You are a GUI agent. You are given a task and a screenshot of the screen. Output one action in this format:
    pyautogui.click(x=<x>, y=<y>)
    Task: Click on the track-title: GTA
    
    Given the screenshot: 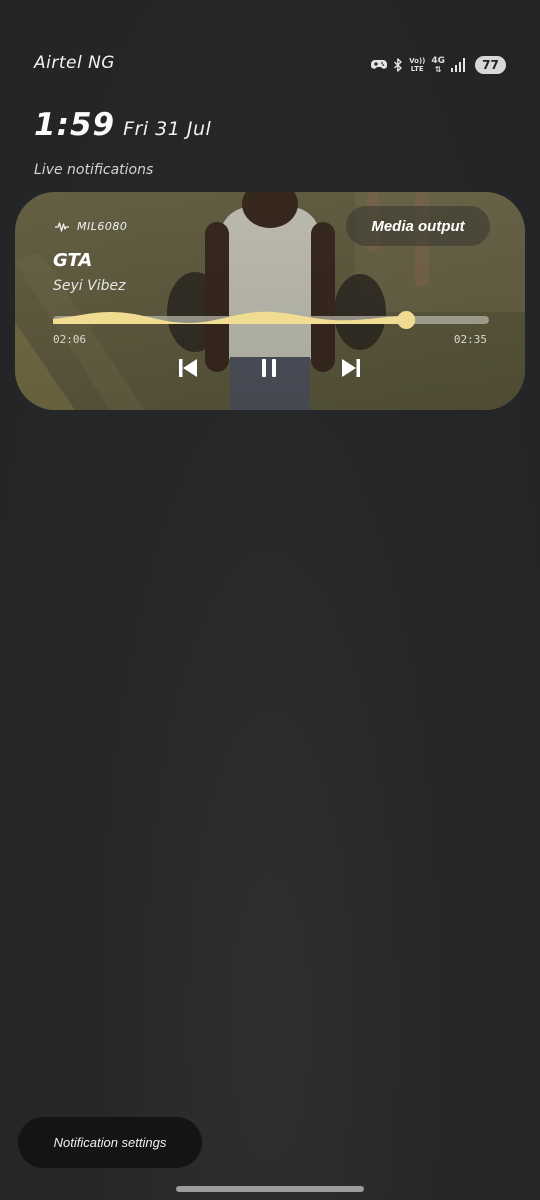 What is the action you would take?
    pyautogui.click(x=73, y=260)
    